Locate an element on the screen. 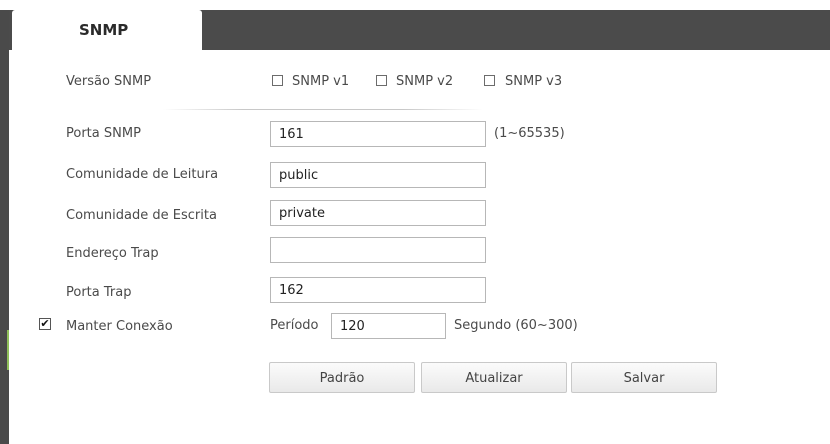  top-strip is located at coordinates (415, 5).